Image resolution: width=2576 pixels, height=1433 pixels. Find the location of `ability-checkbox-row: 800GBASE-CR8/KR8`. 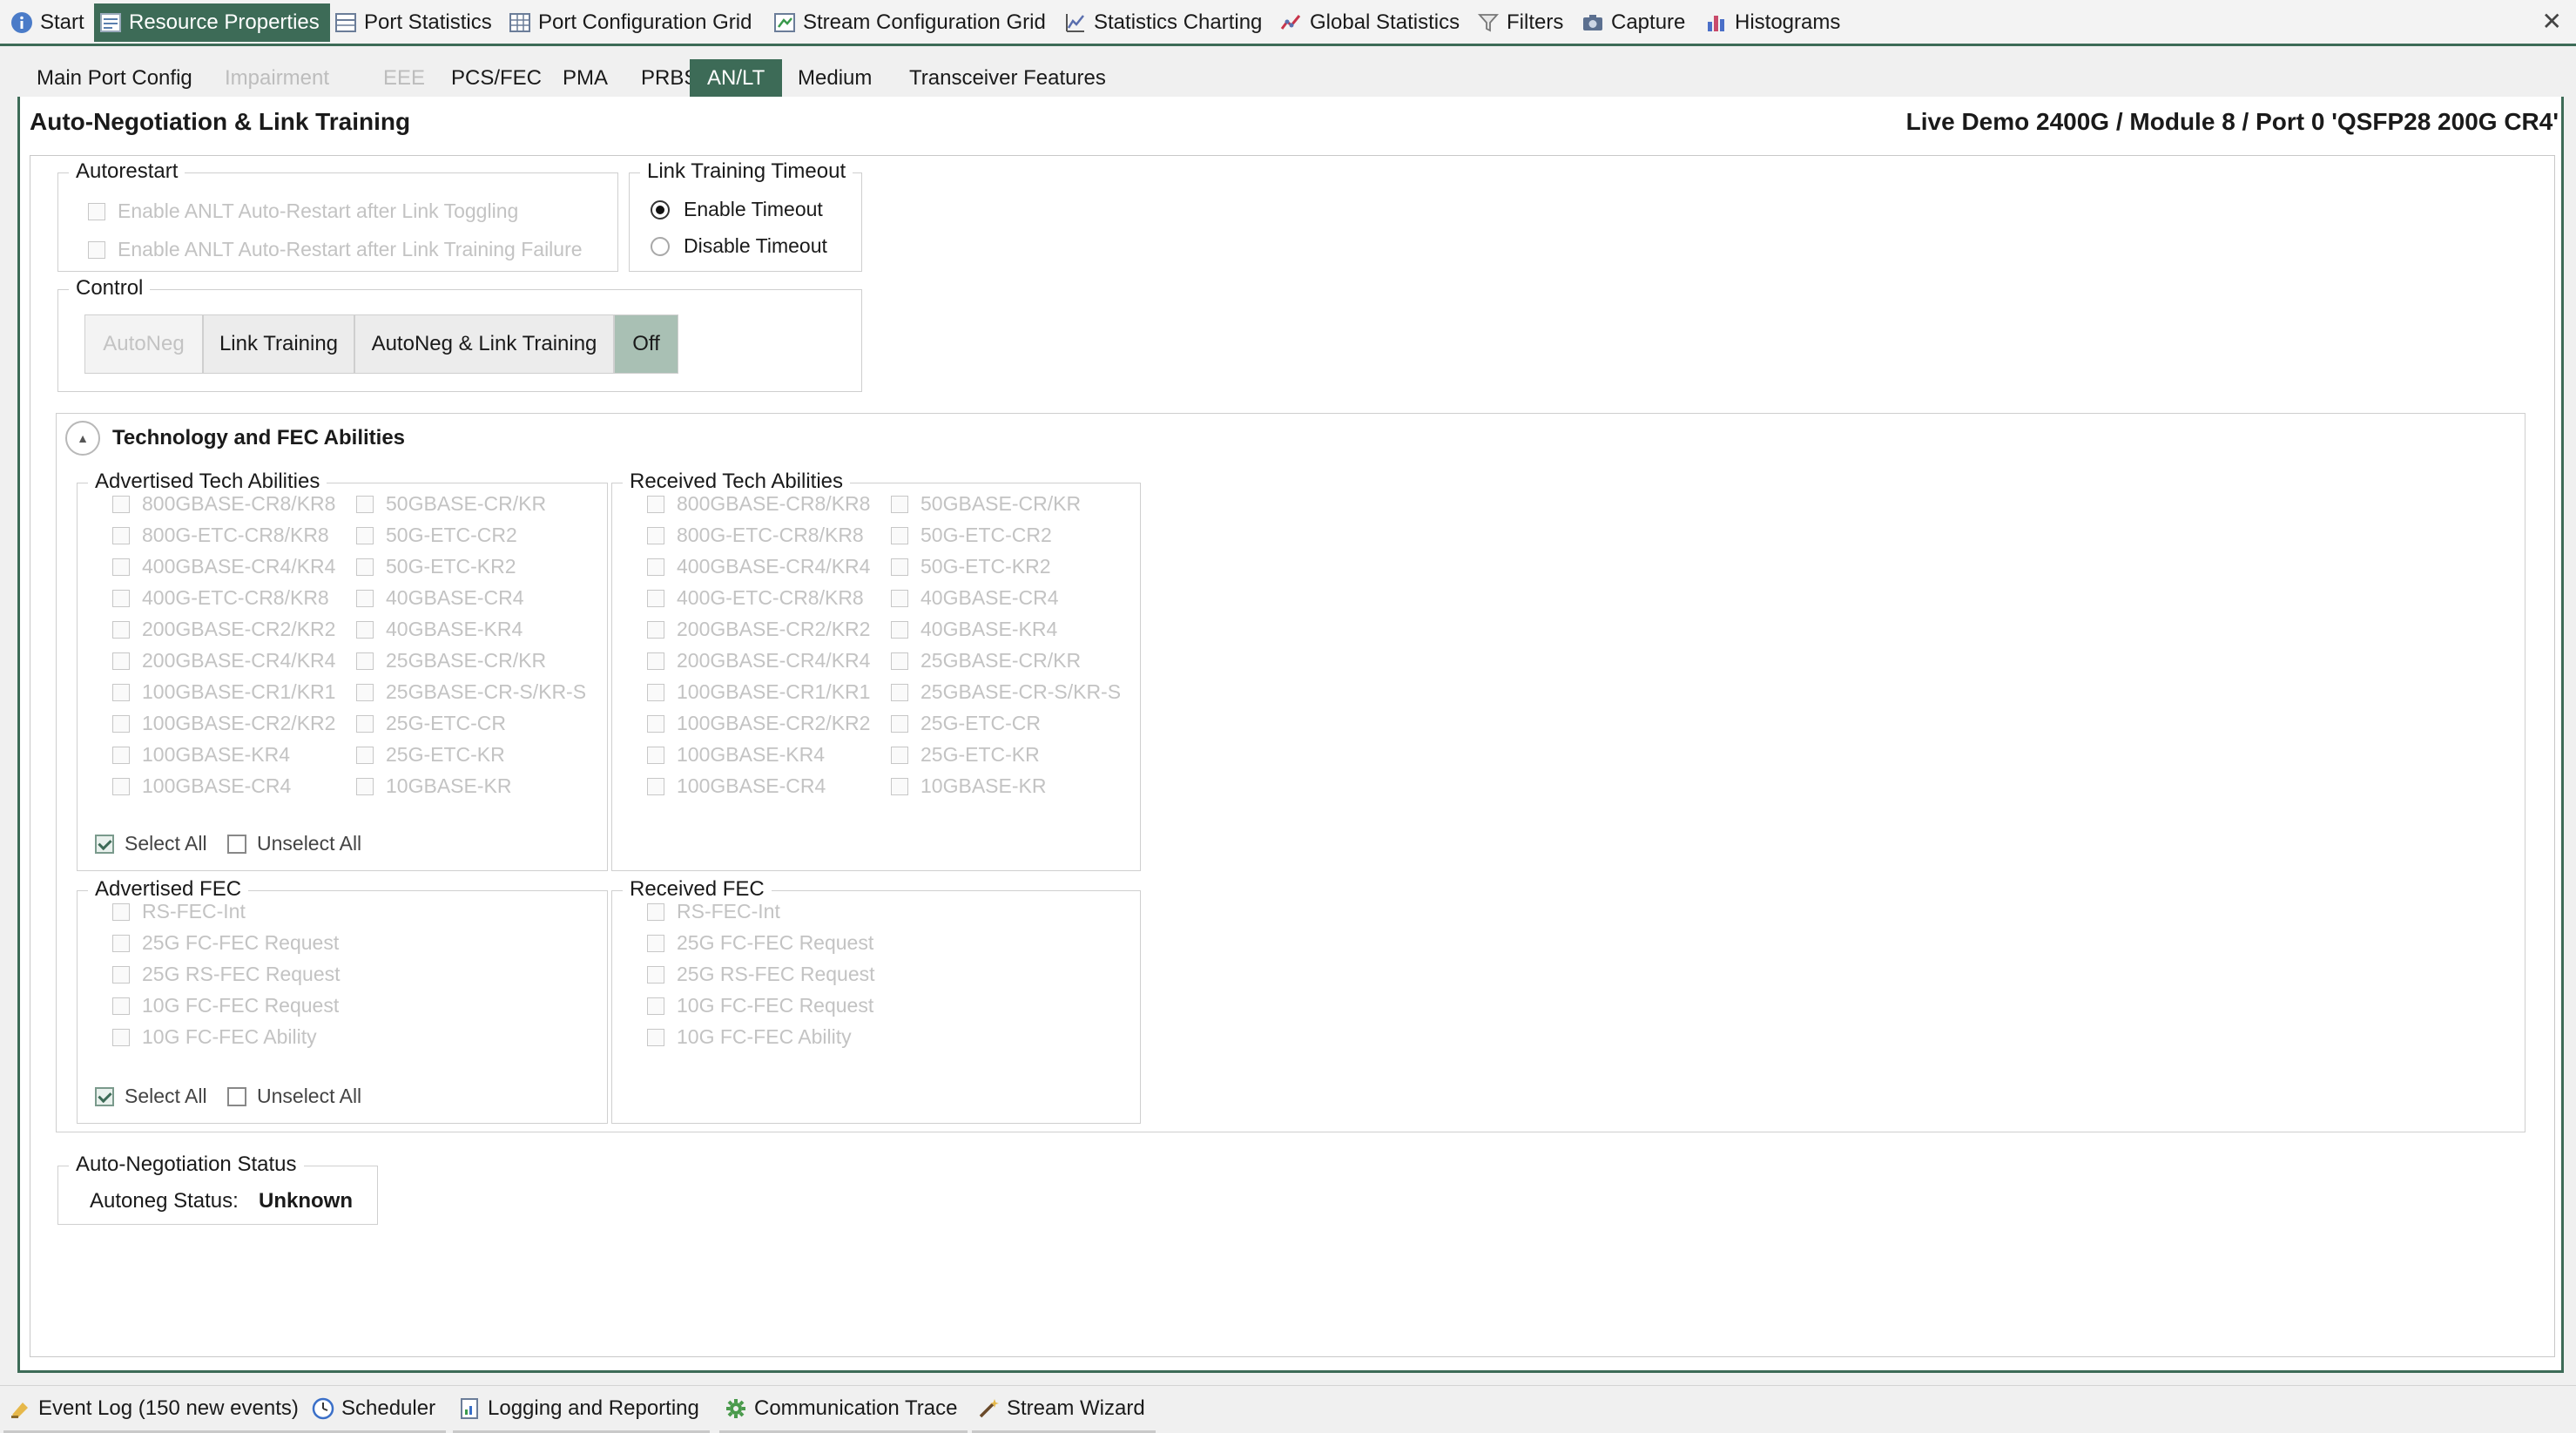

ability-checkbox-row: 800GBASE-CR8/KR8 is located at coordinates (758, 504).